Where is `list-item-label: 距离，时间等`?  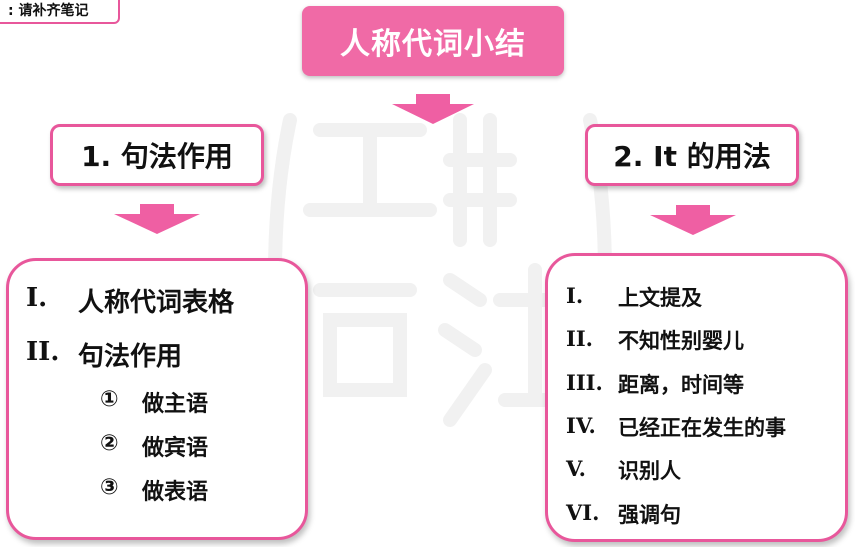
list-item-label: 距离，时间等 is located at coordinates (681, 385).